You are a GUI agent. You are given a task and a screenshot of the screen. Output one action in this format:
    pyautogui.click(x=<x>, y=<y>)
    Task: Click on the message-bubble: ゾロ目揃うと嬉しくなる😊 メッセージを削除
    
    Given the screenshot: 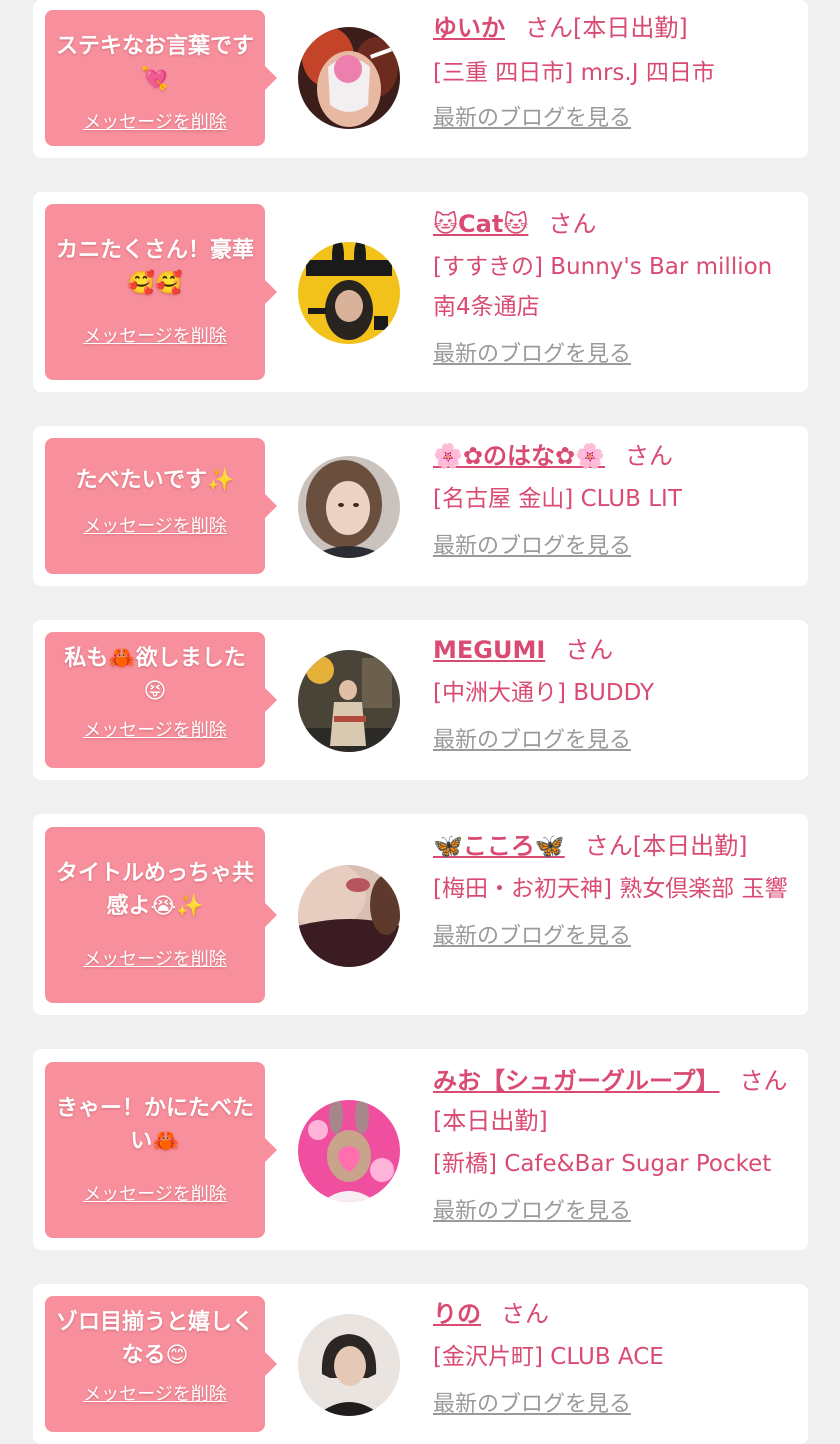 What is the action you would take?
    pyautogui.click(x=161, y=1364)
    